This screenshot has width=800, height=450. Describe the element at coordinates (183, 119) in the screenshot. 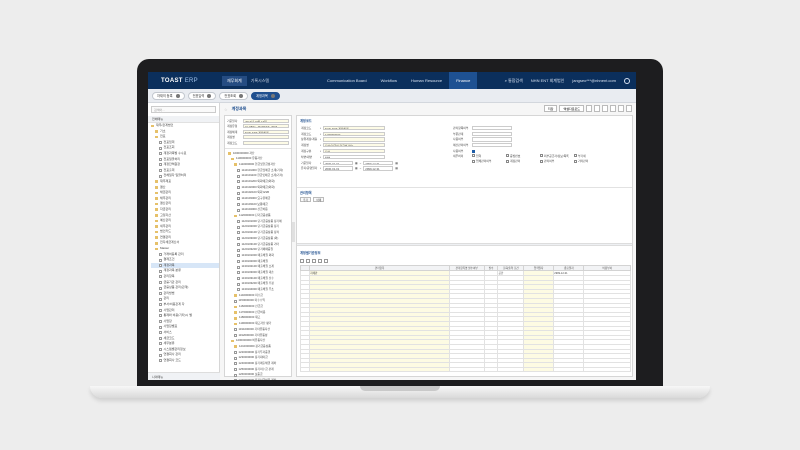

I see `sidebar-header: 전체메뉴` at that location.